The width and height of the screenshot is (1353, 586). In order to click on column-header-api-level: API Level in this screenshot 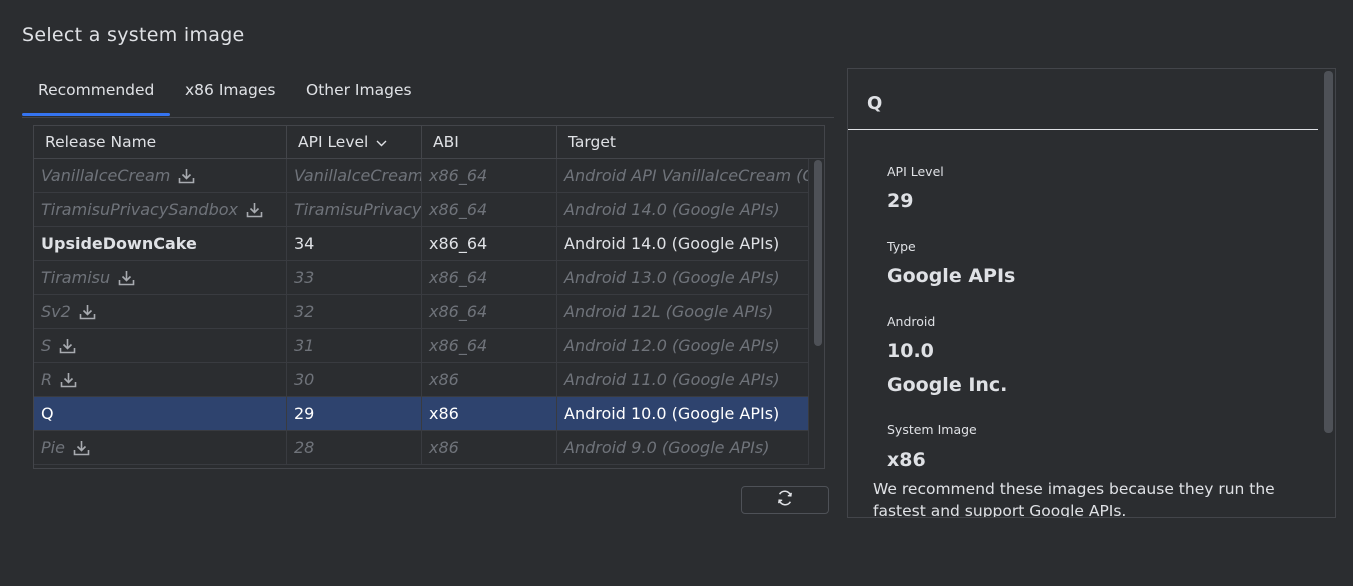, I will do `click(354, 142)`.